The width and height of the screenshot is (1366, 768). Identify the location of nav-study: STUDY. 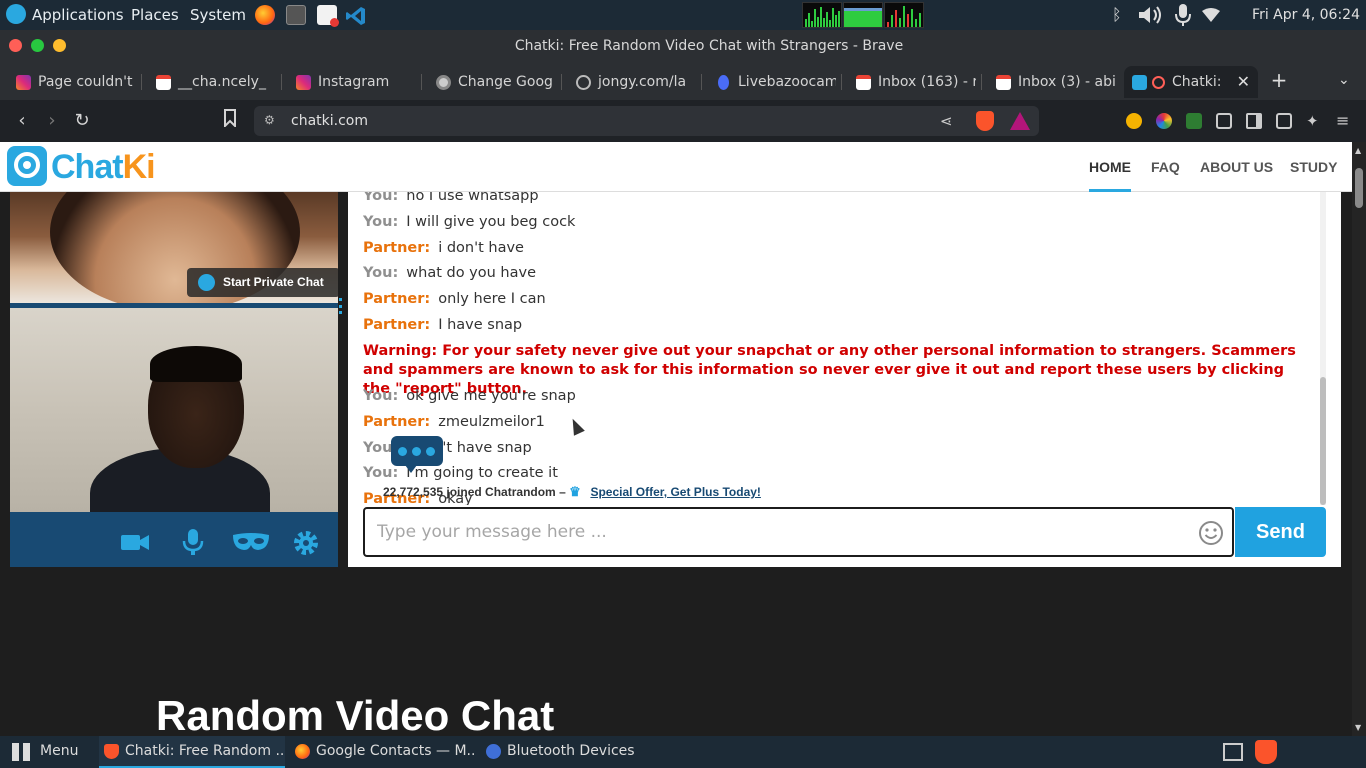
(1313, 167).